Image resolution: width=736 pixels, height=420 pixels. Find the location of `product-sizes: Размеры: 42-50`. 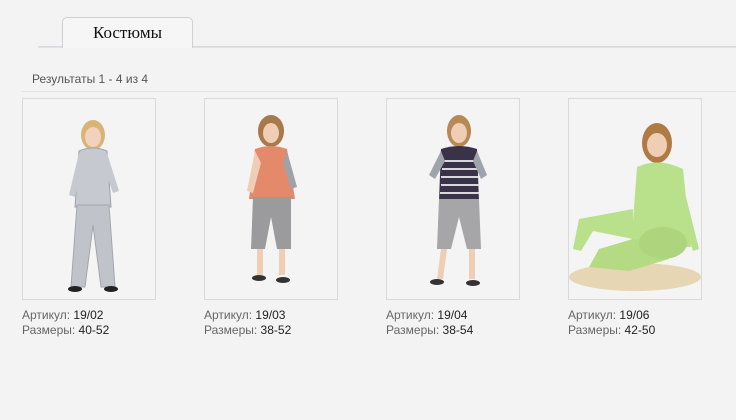

product-sizes: Размеры: 42-50 is located at coordinates (612, 330).